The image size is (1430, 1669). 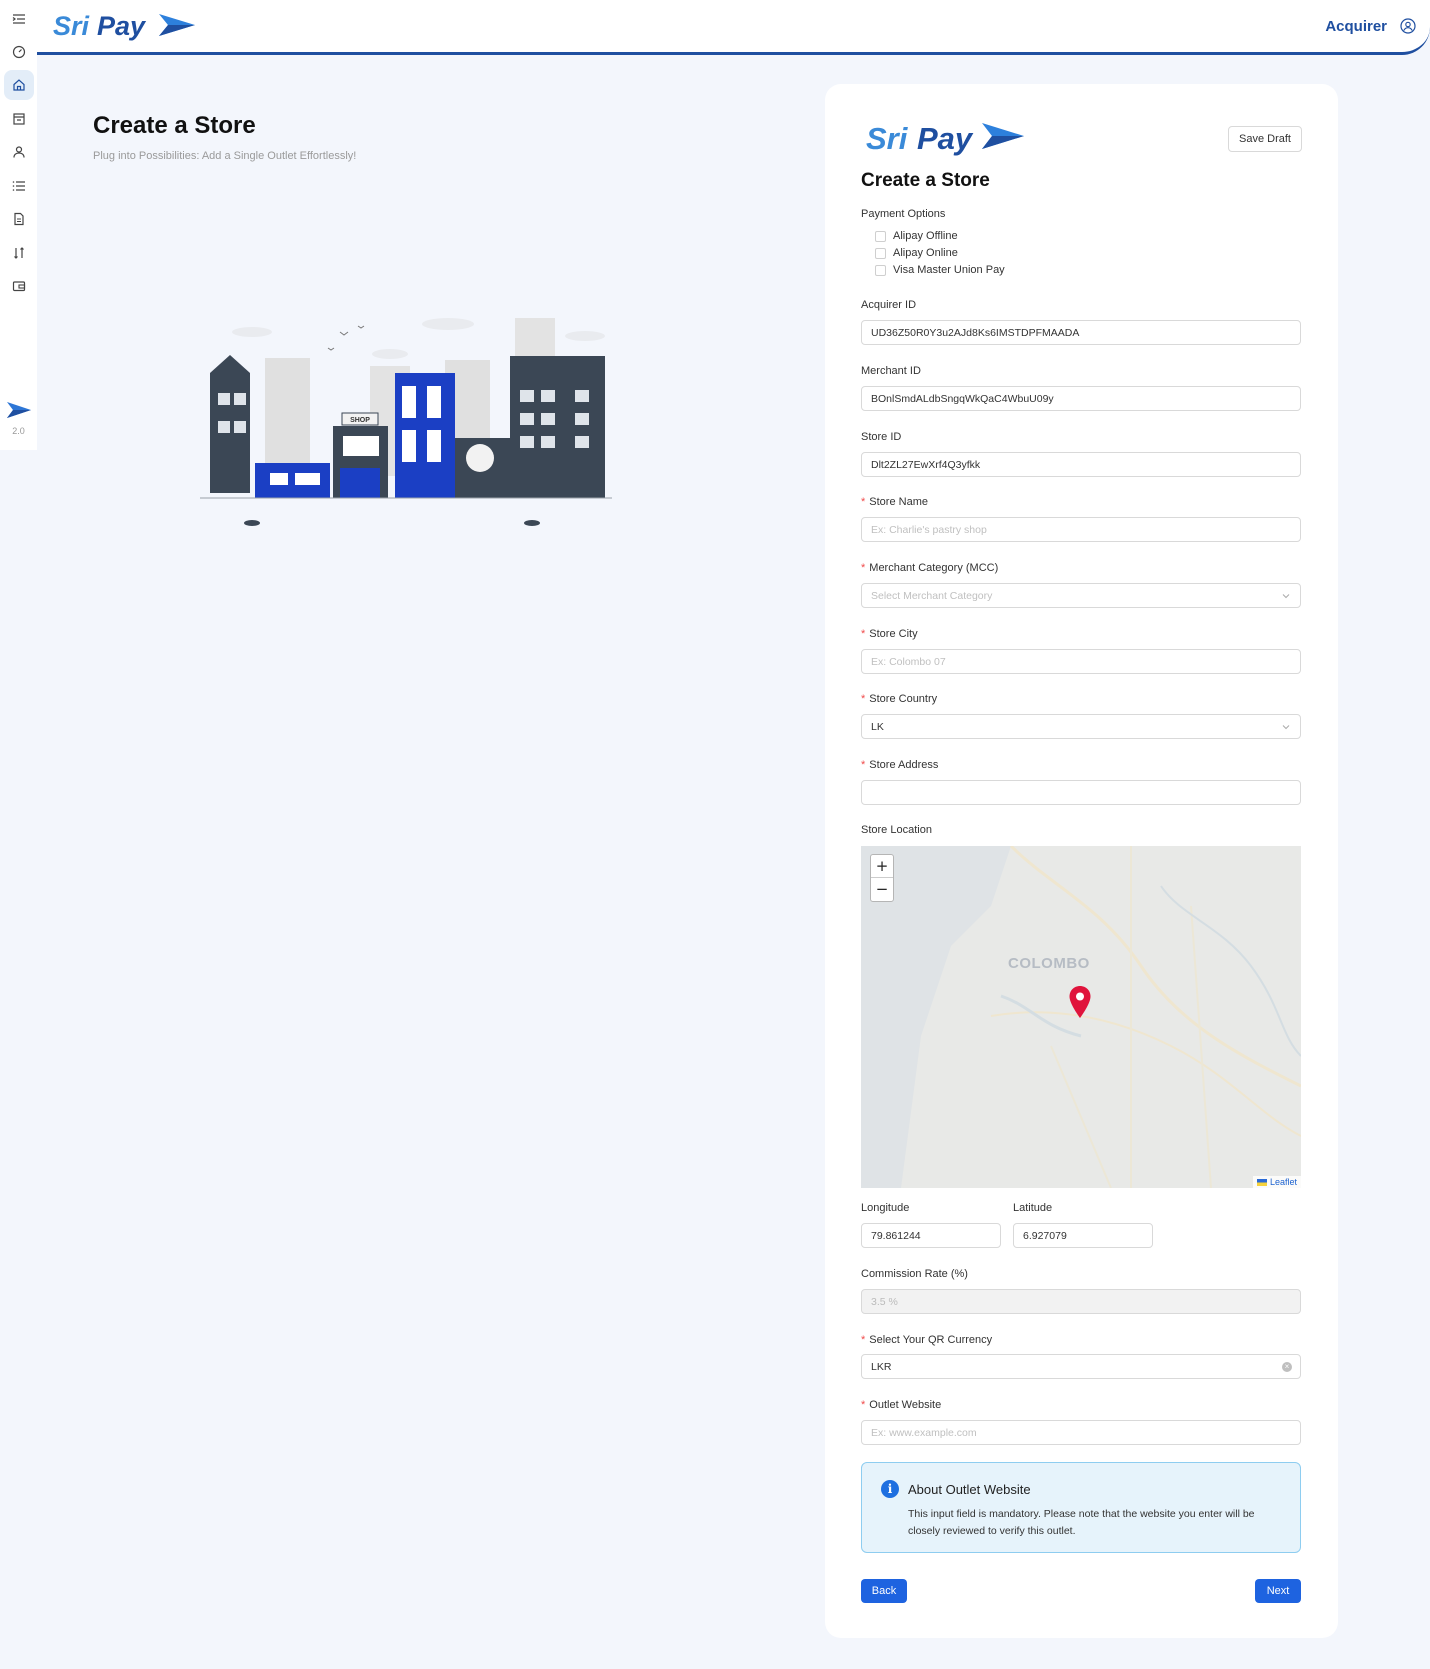 What do you see at coordinates (174, 125) in the screenshot?
I see `page-title: Create a Store` at bounding box center [174, 125].